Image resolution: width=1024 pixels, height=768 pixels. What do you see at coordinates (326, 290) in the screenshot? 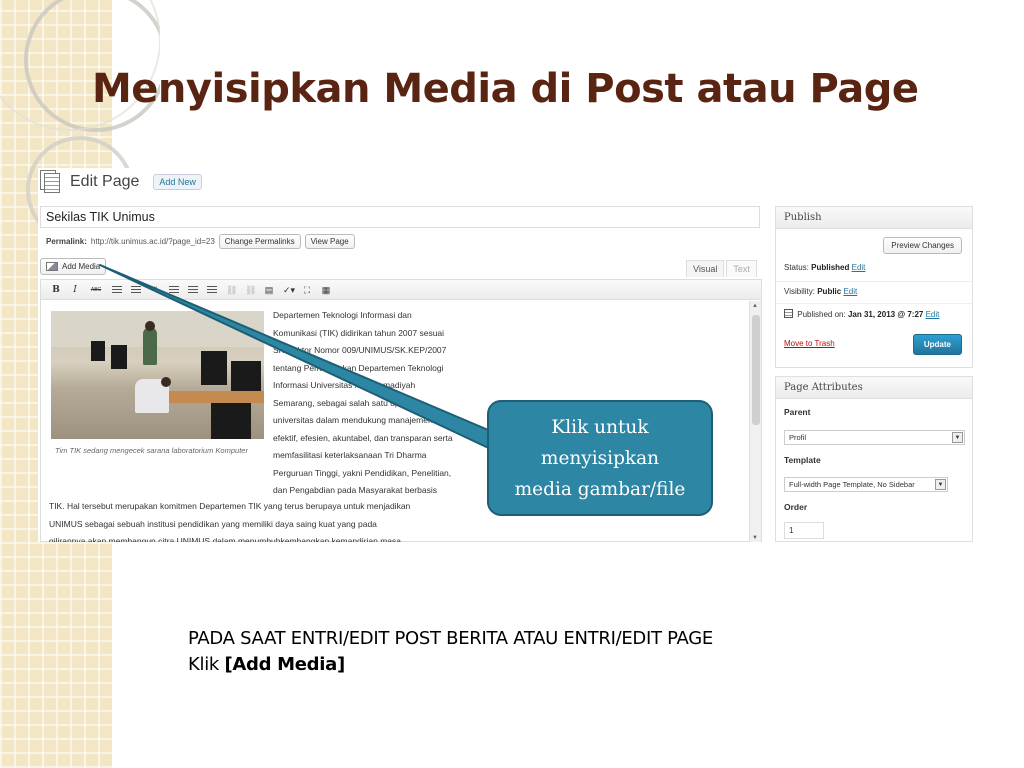
I see `kitchen-sink-icon: ▦` at bounding box center [326, 290].